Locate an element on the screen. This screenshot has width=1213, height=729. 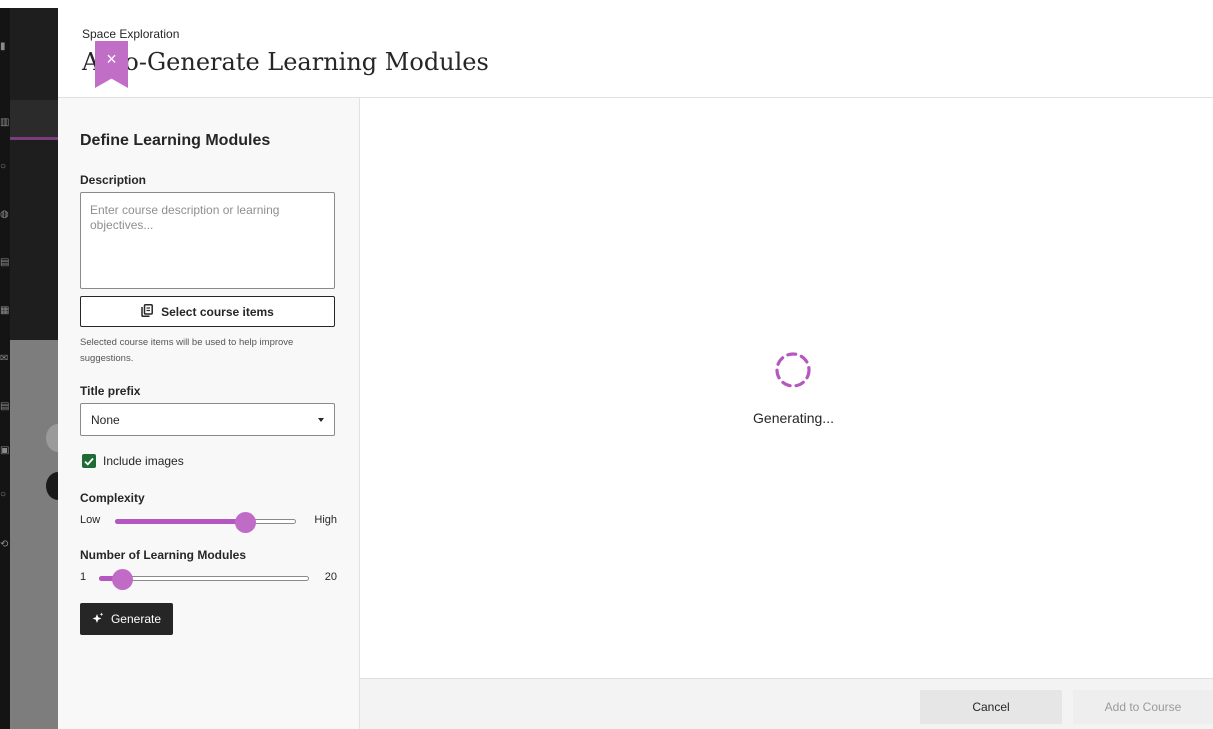
cancel-button: Cancel is located at coordinates (991, 707).